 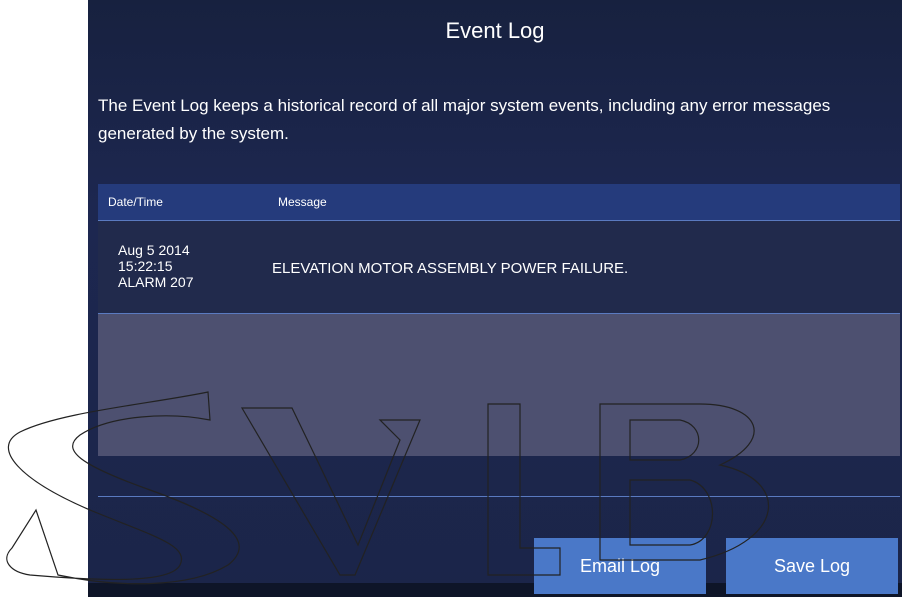 I want to click on column-header-datetime: Date/Time, so click(x=135, y=202).